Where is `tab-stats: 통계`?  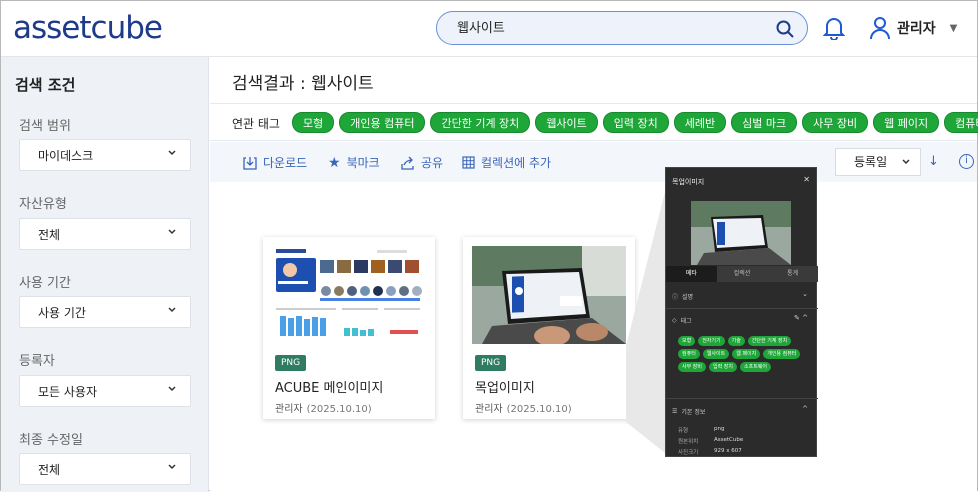
tab-stats: 통계 is located at coordinates (793, 274).